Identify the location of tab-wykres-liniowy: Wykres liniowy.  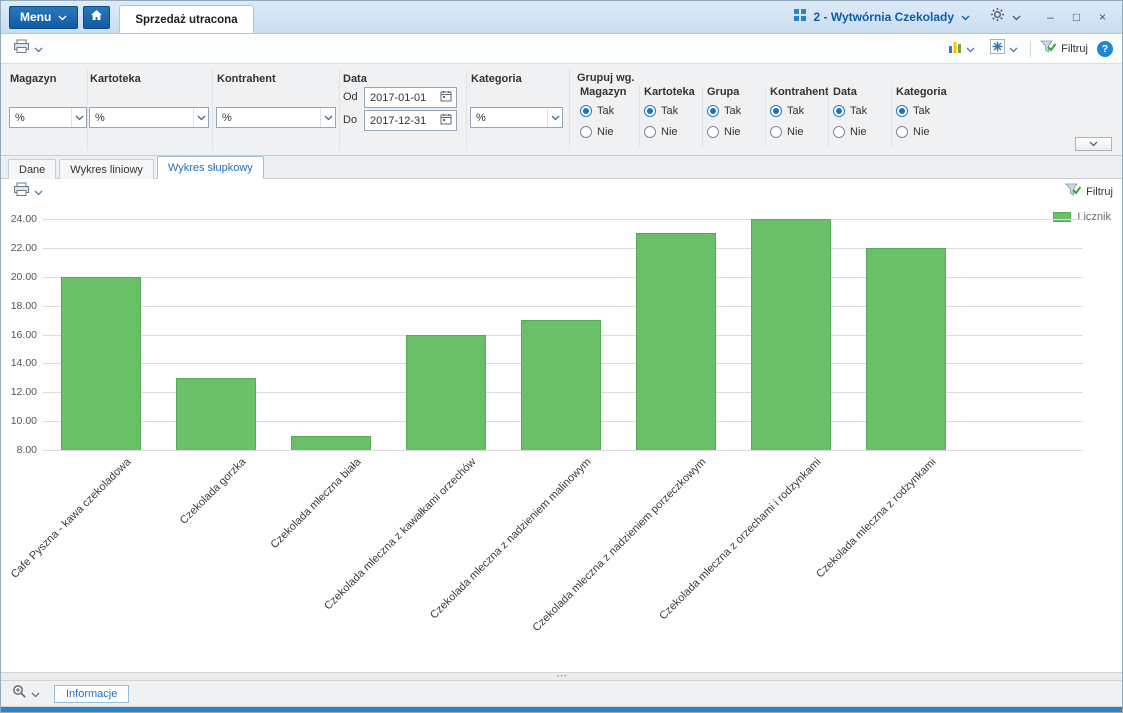
(106, 169).